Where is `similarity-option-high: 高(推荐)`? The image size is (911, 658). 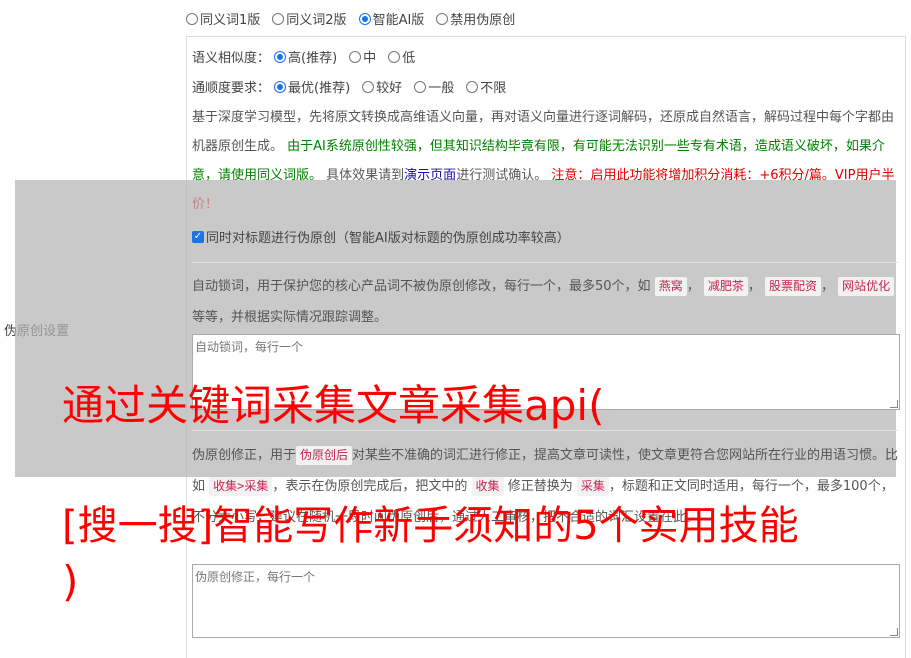
similarity-option-high: 高(推荐) is located at coordinates (305, 56).